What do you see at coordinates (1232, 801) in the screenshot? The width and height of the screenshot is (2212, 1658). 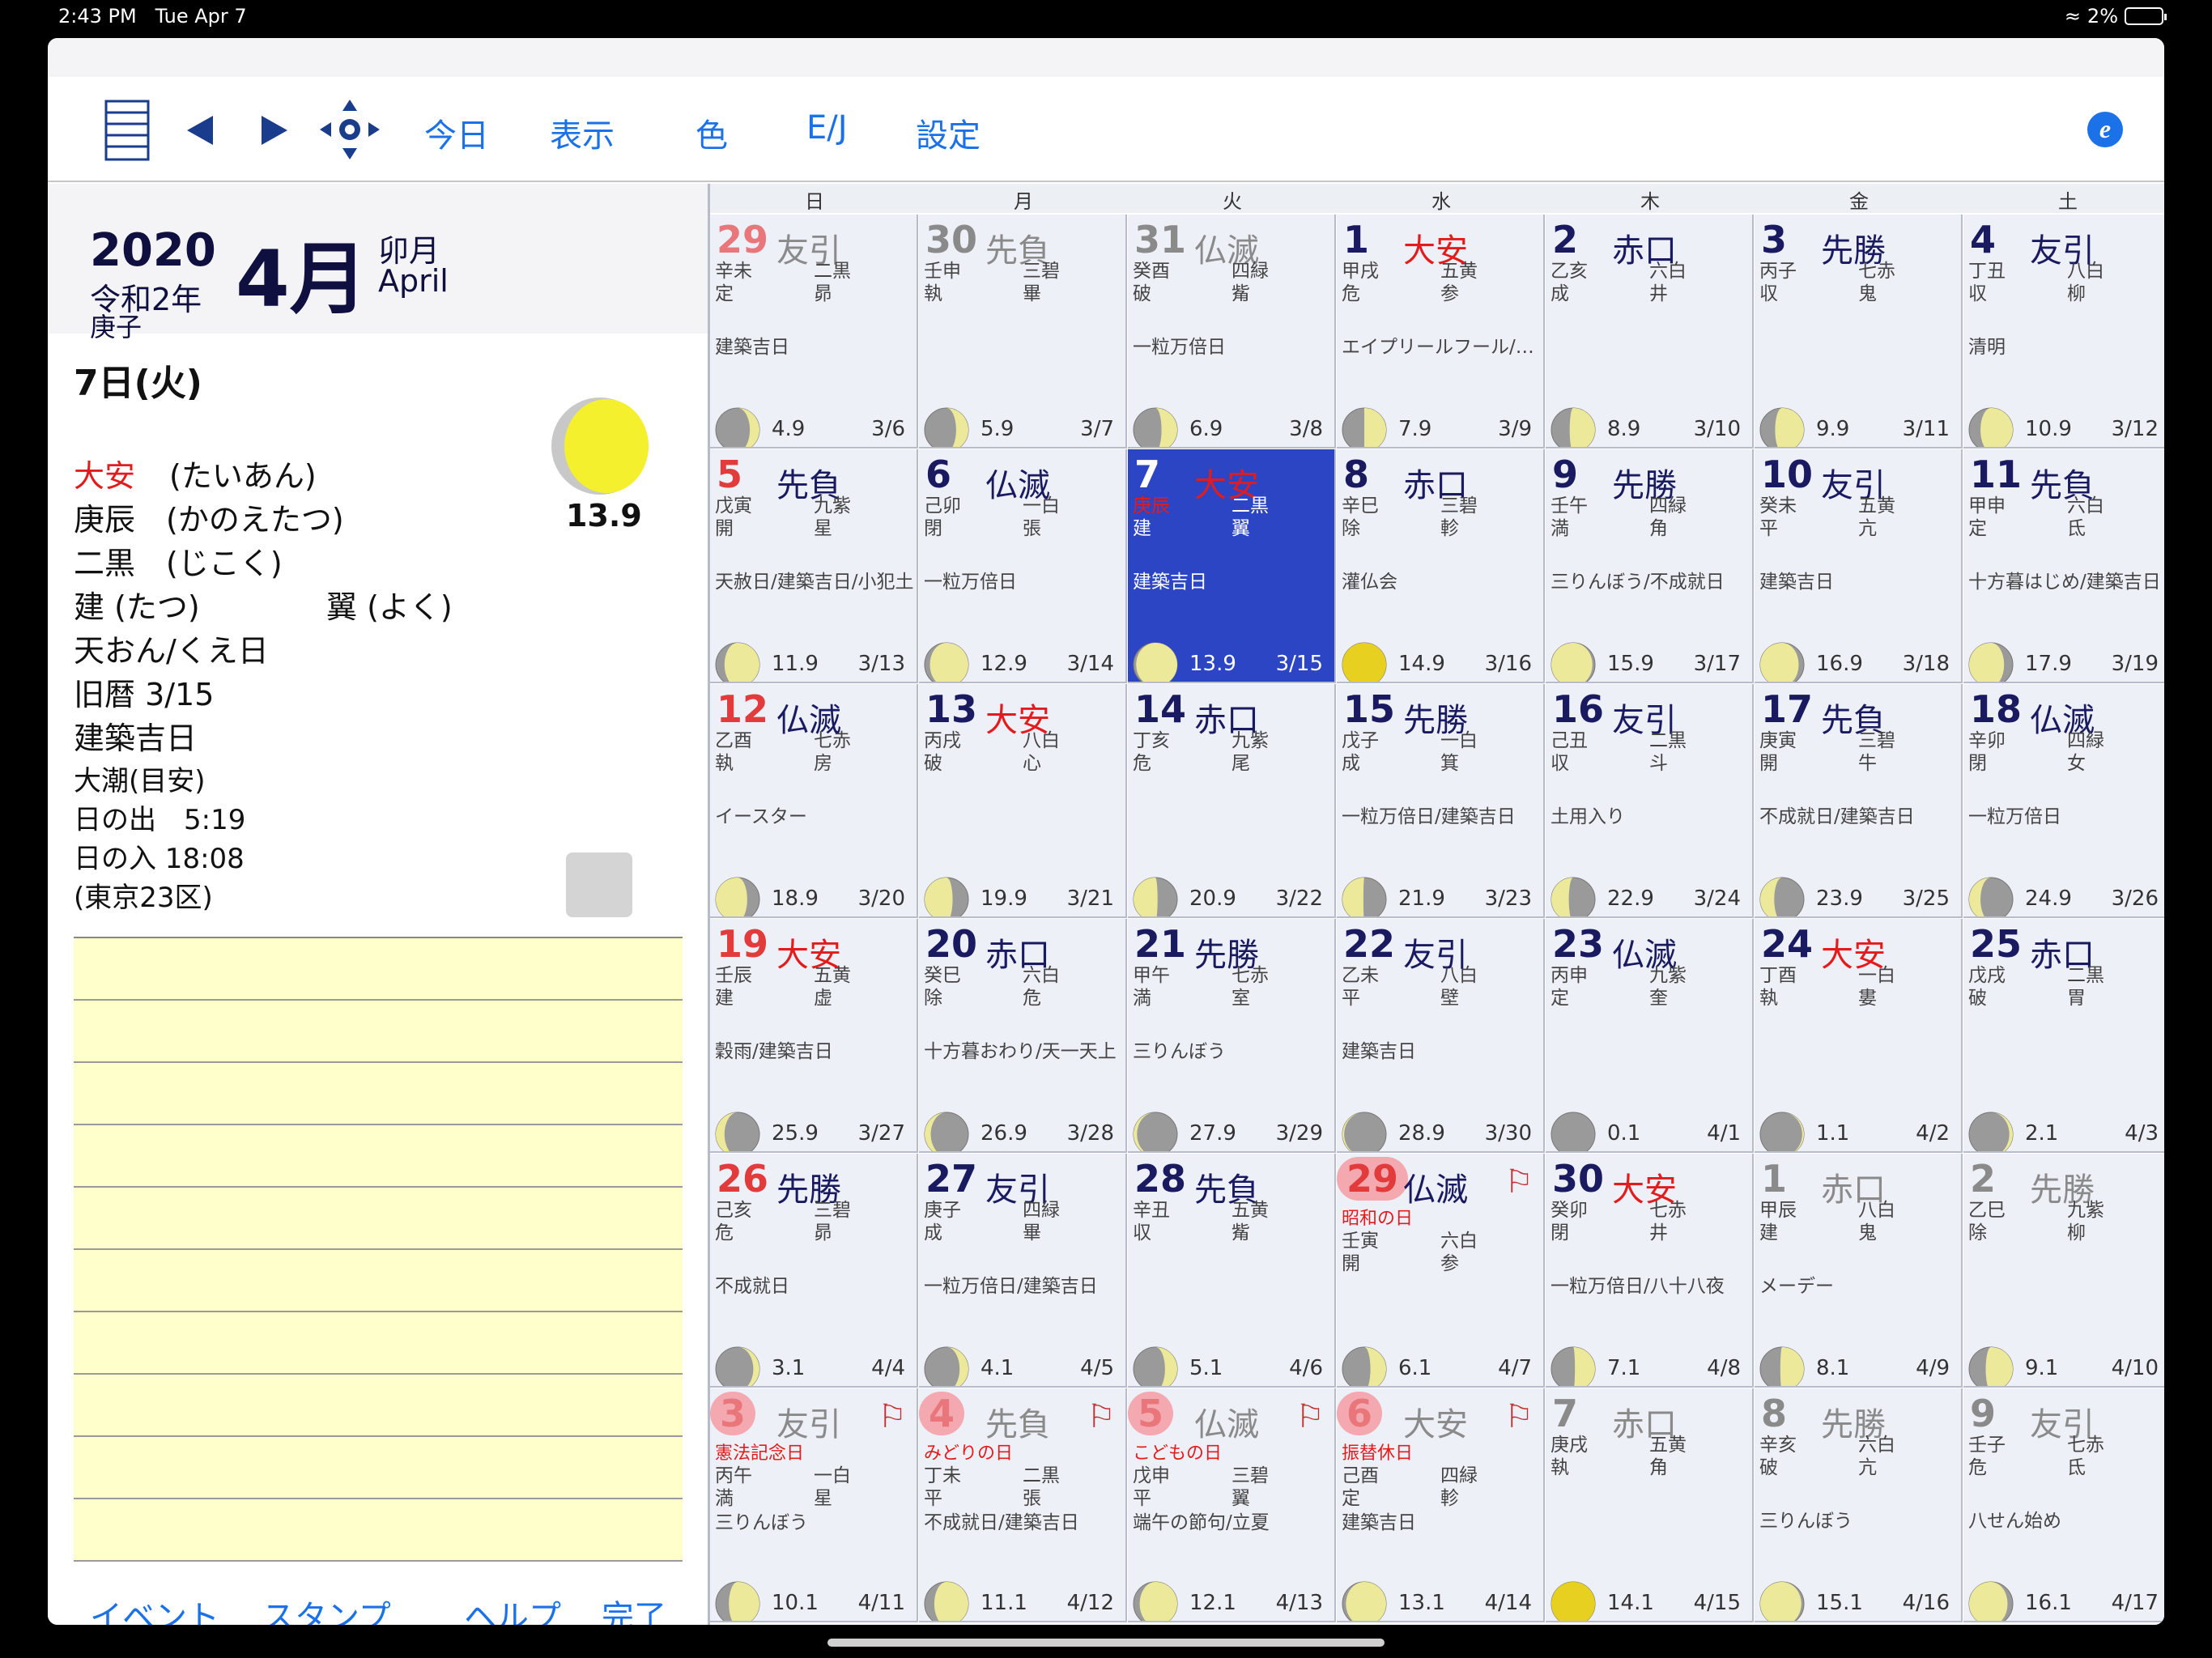 I see `calendar-day-cell: 14 赤口 丁亥 九紫危尾 20.9 3/22` at bounding box center [1232, 801].